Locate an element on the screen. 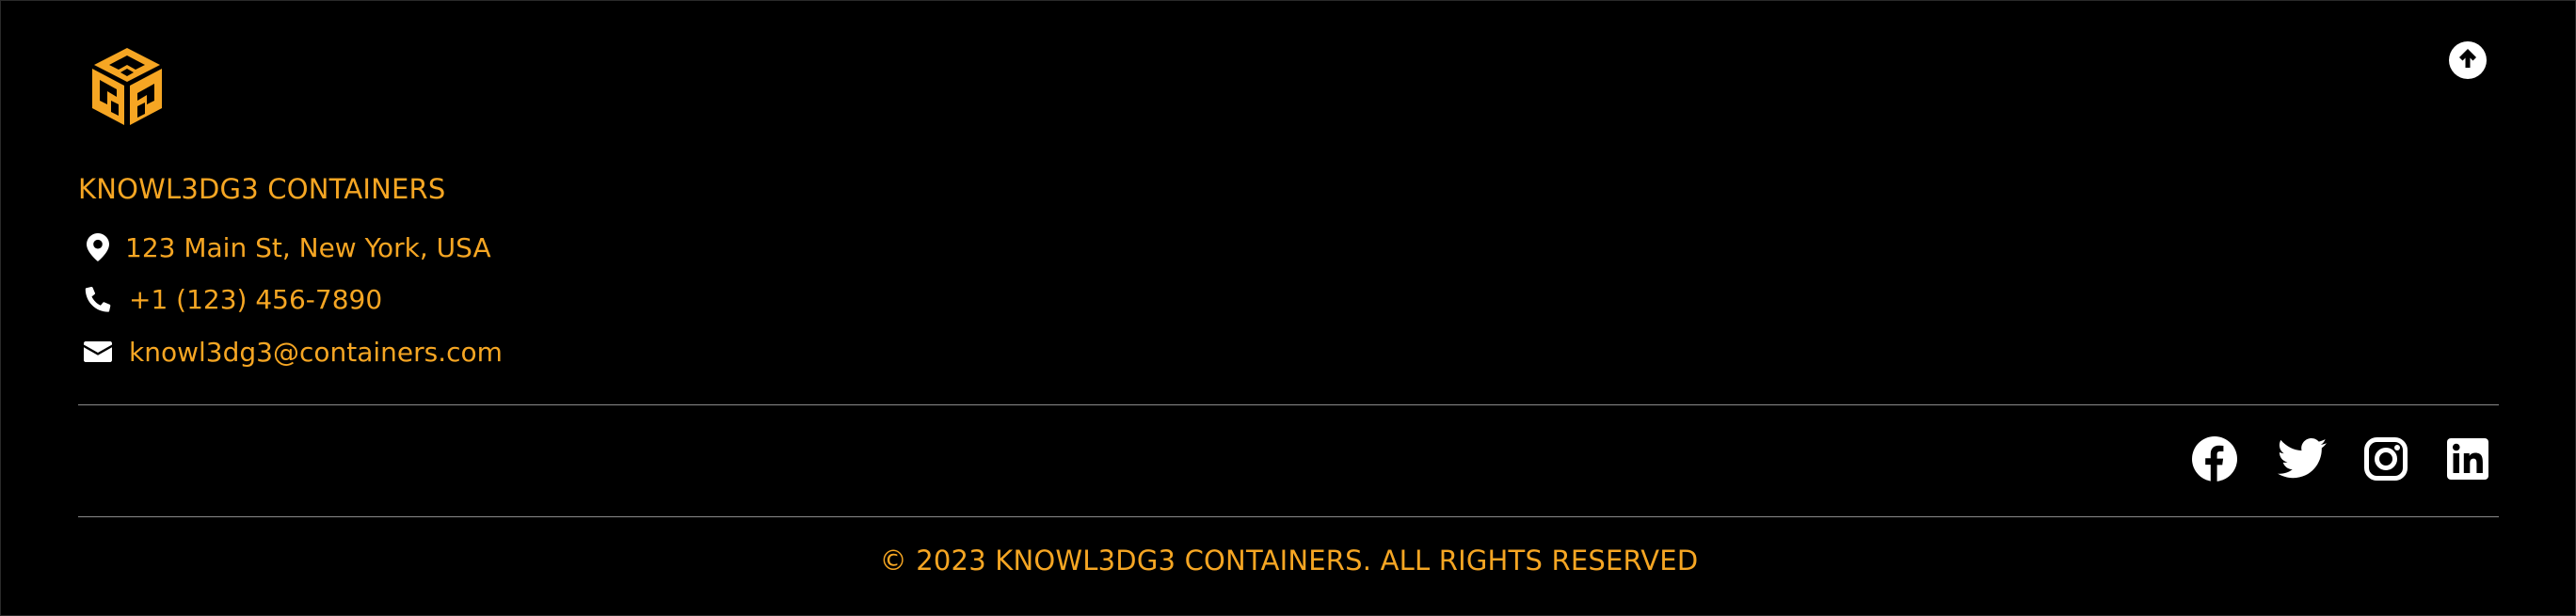  back-to-top-button is located at coordinates (2468, 60).